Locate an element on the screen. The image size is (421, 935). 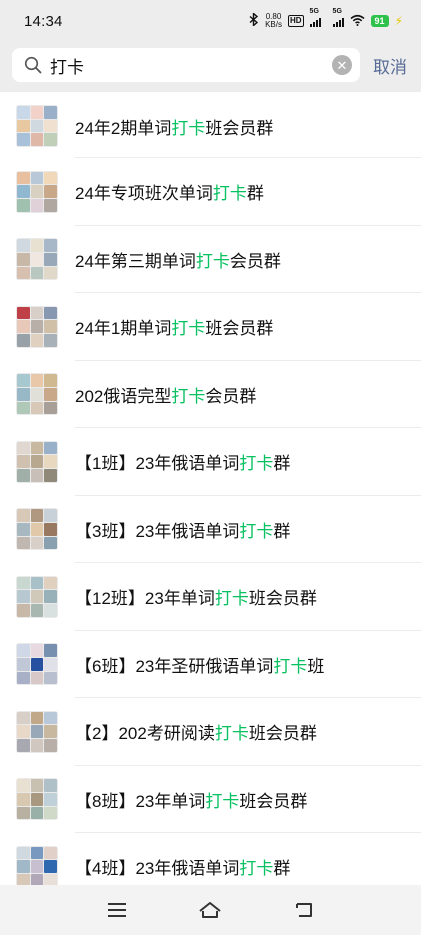
result-item: 202俄语完型打卡会员群 is located at coordinates (210, 395).